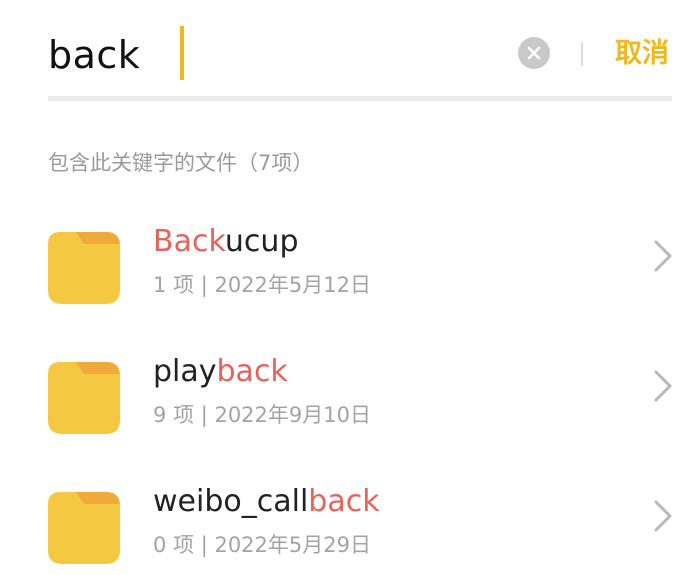 This screenshot has width=698, height=575. What do you see at coordinates (262, 285) in the screenshot?
I see `file-meta: 1 项 | 2022年5月12日` at bounding box center [262, 285].